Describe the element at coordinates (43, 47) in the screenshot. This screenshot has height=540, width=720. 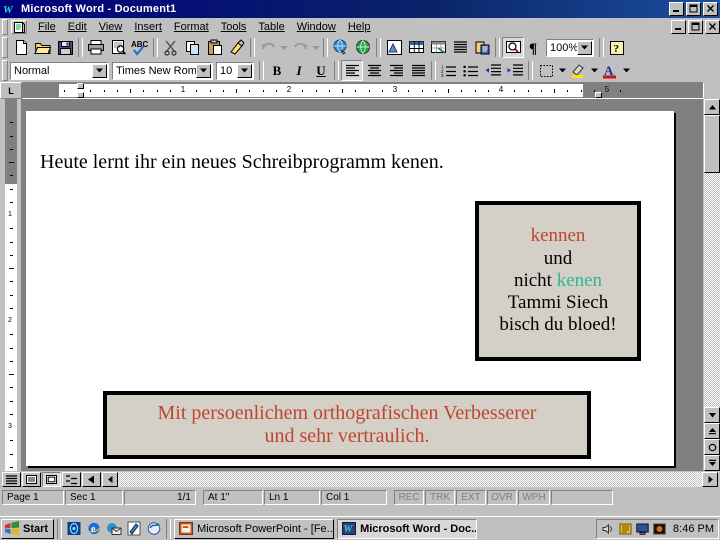
I see `open-folder-icon` at that location.